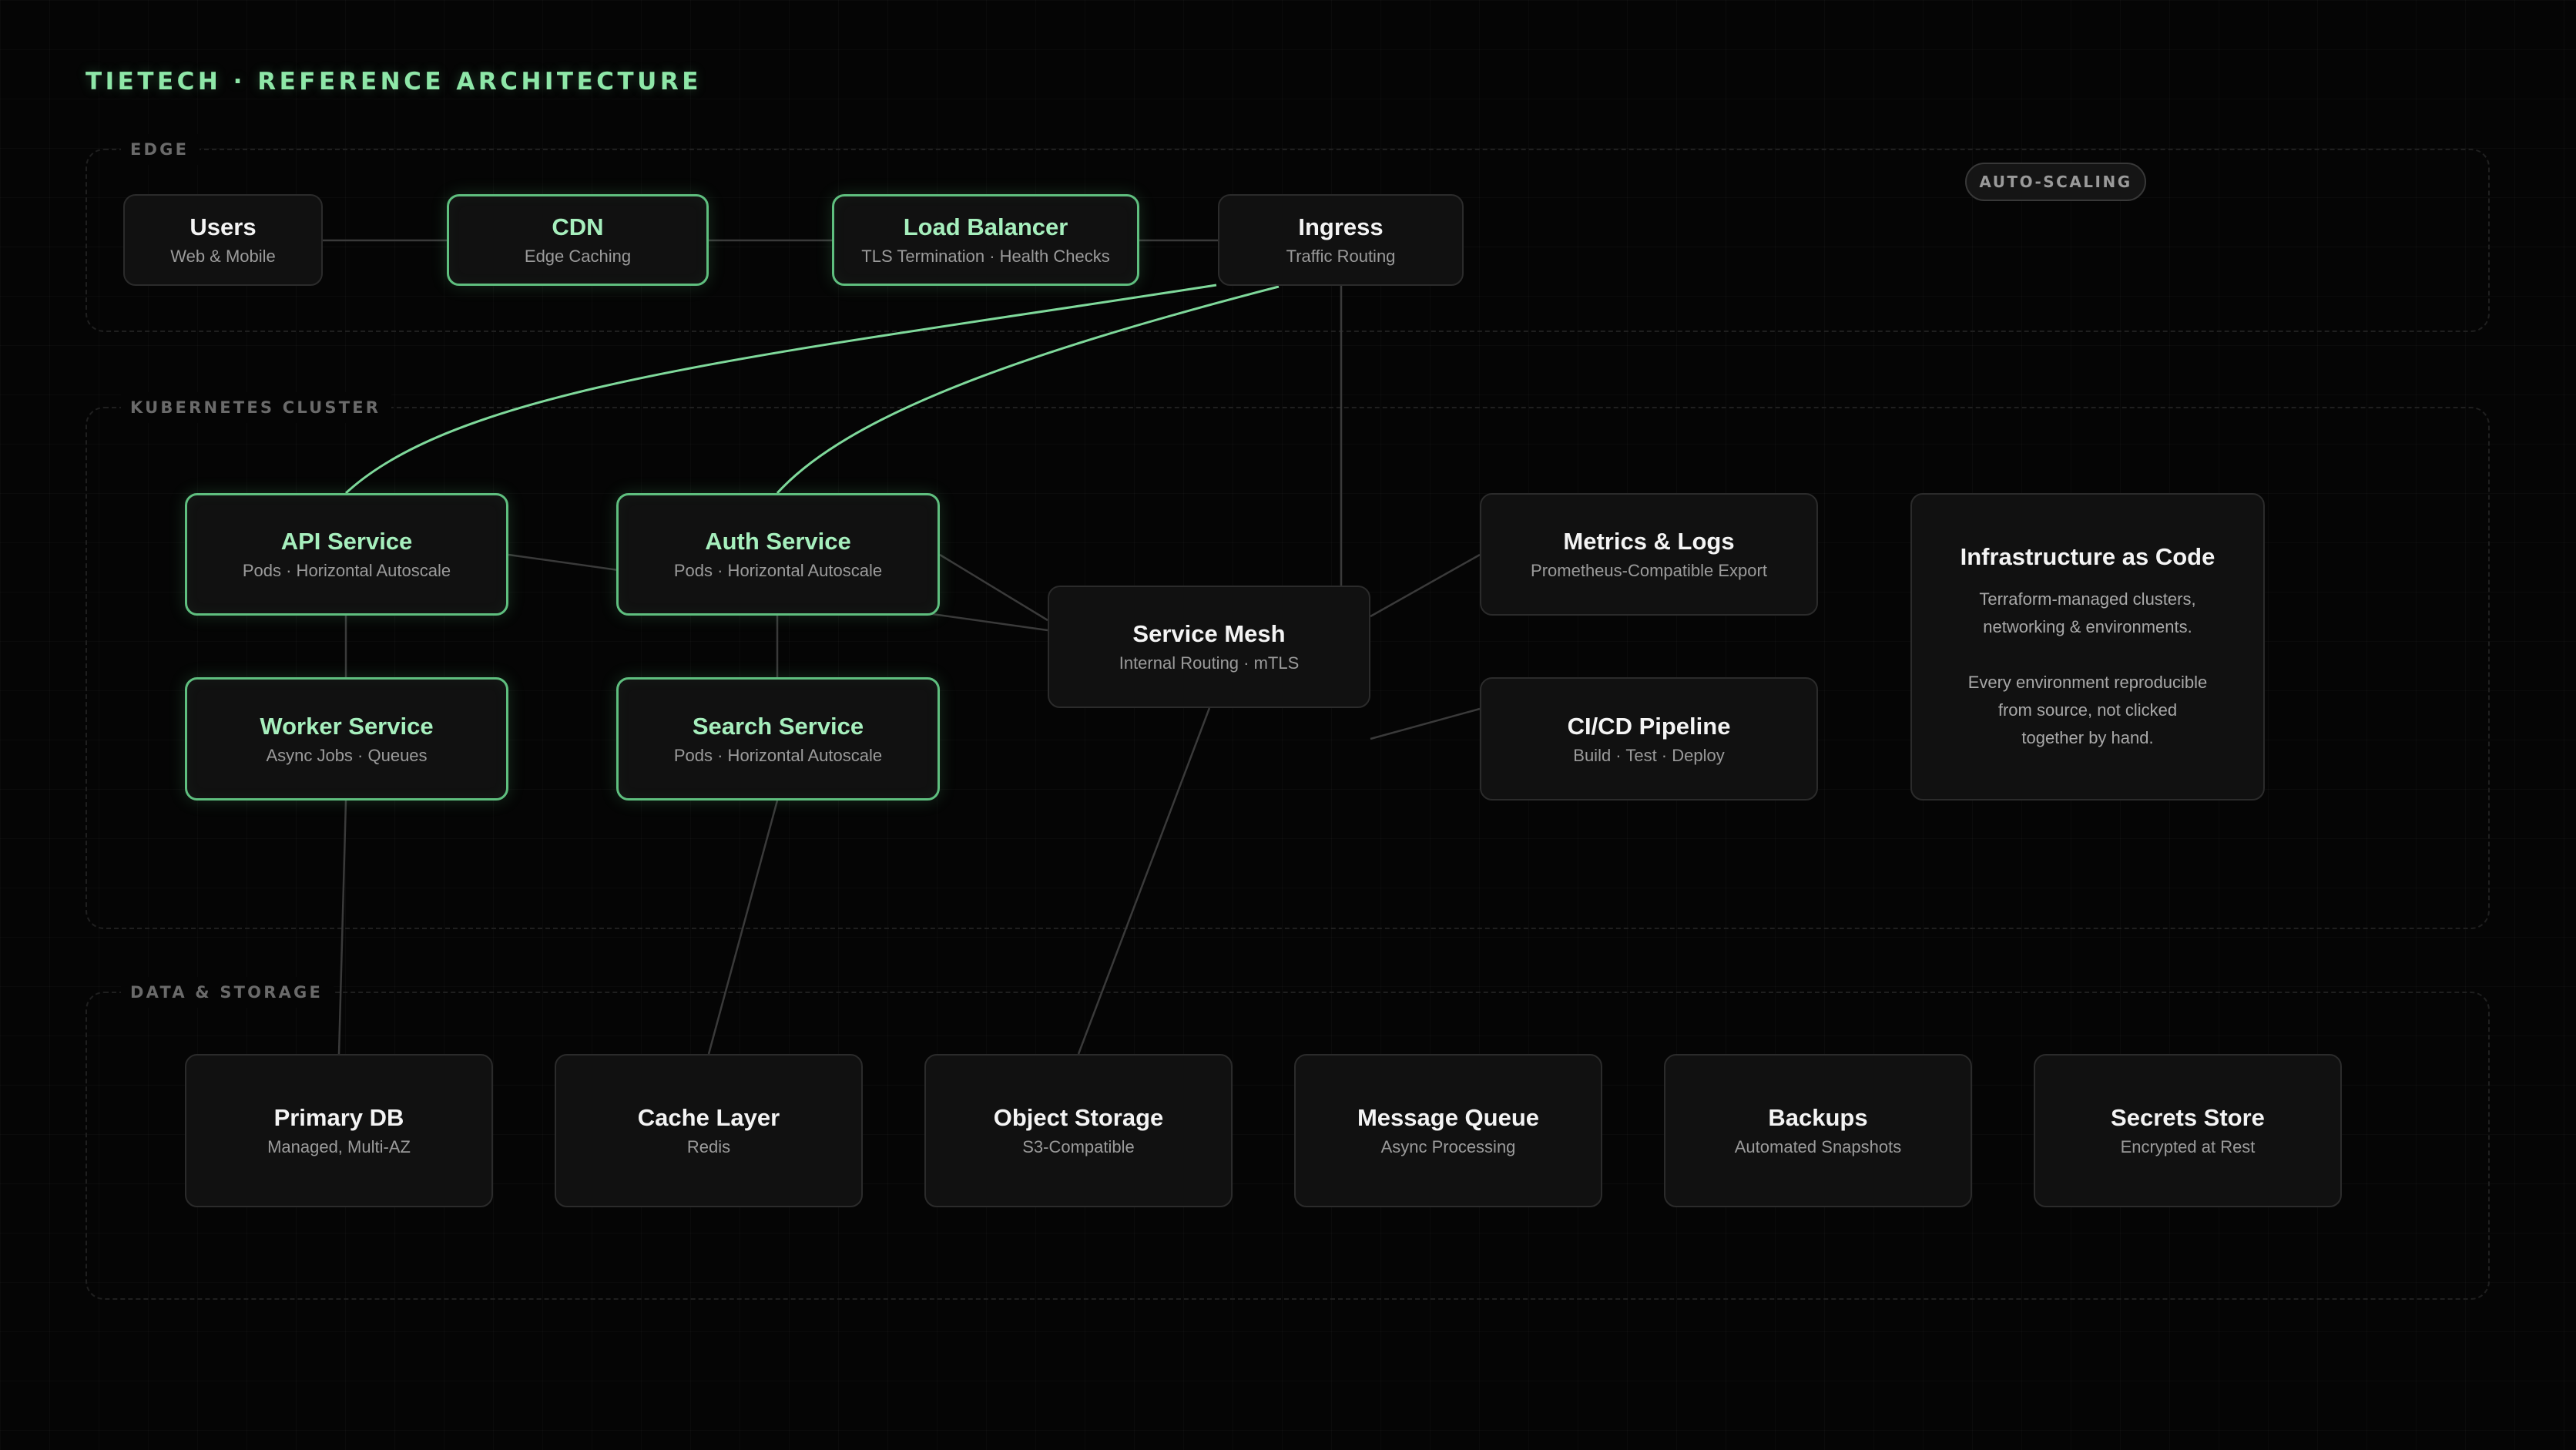 The image size is (2576, 1450). What do you see at coordinates (1341, 226) in the screenshot?
I see `node-ingress-name: Ingress` at bounding box center [1341, 226].